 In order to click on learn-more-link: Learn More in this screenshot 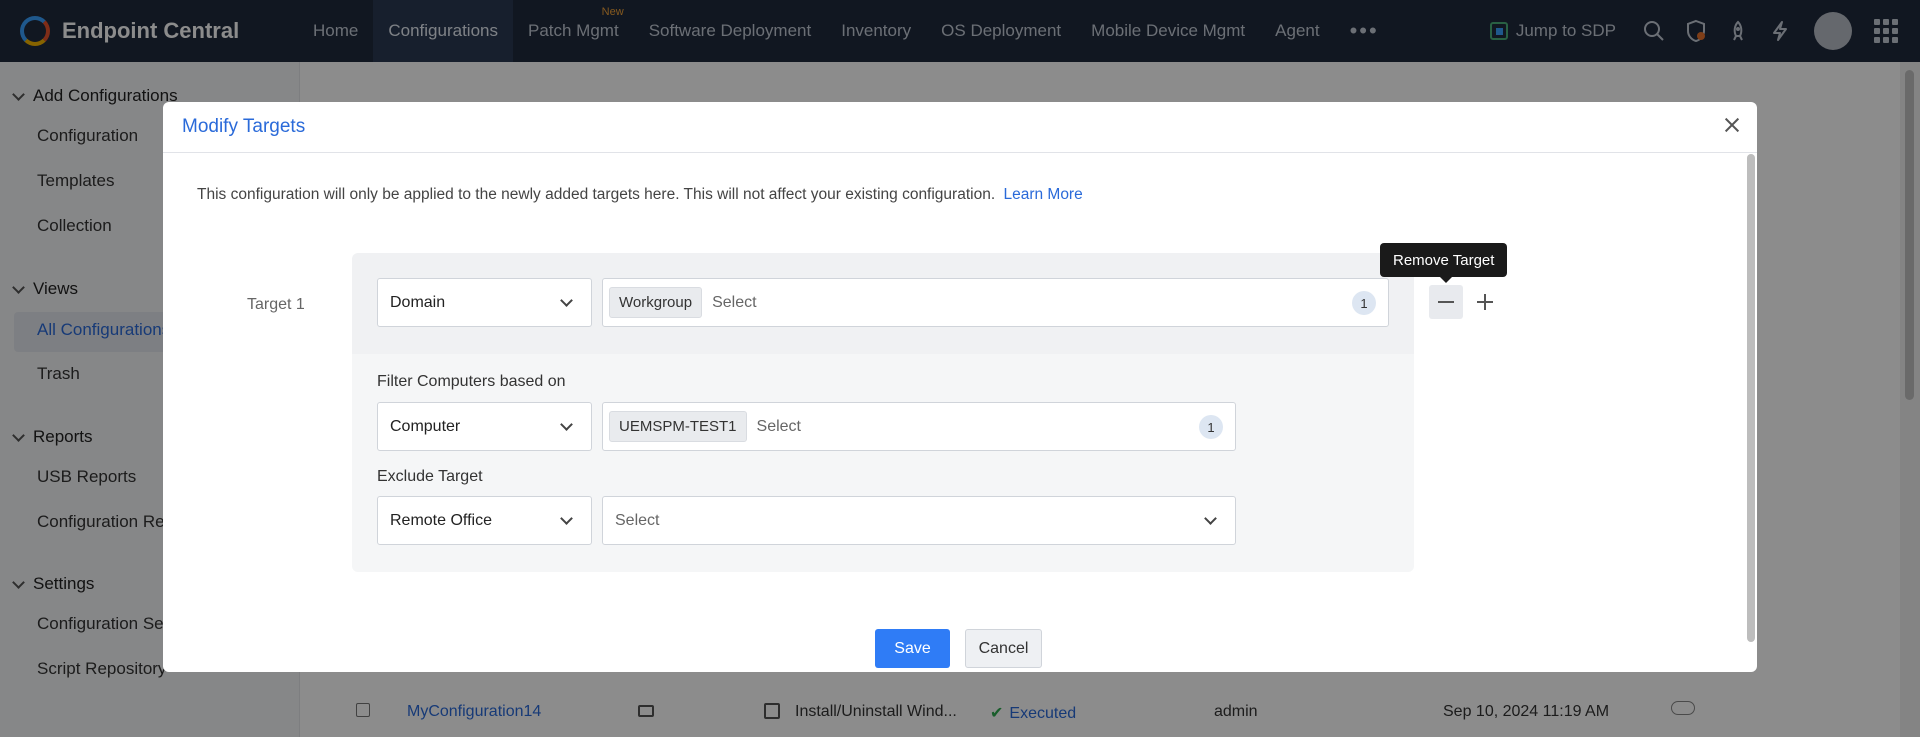, I will do `click(1042, 194)`.